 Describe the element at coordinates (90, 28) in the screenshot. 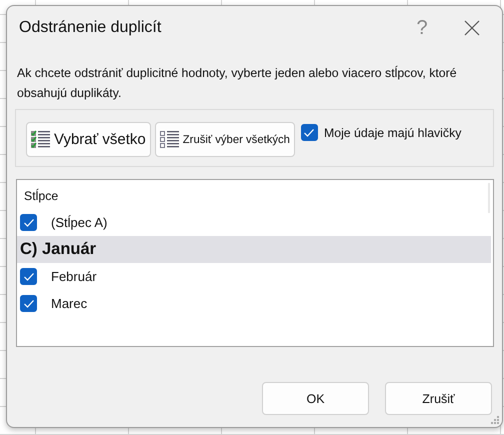

I see `window-title: Odstránenie duplicít` at that location.